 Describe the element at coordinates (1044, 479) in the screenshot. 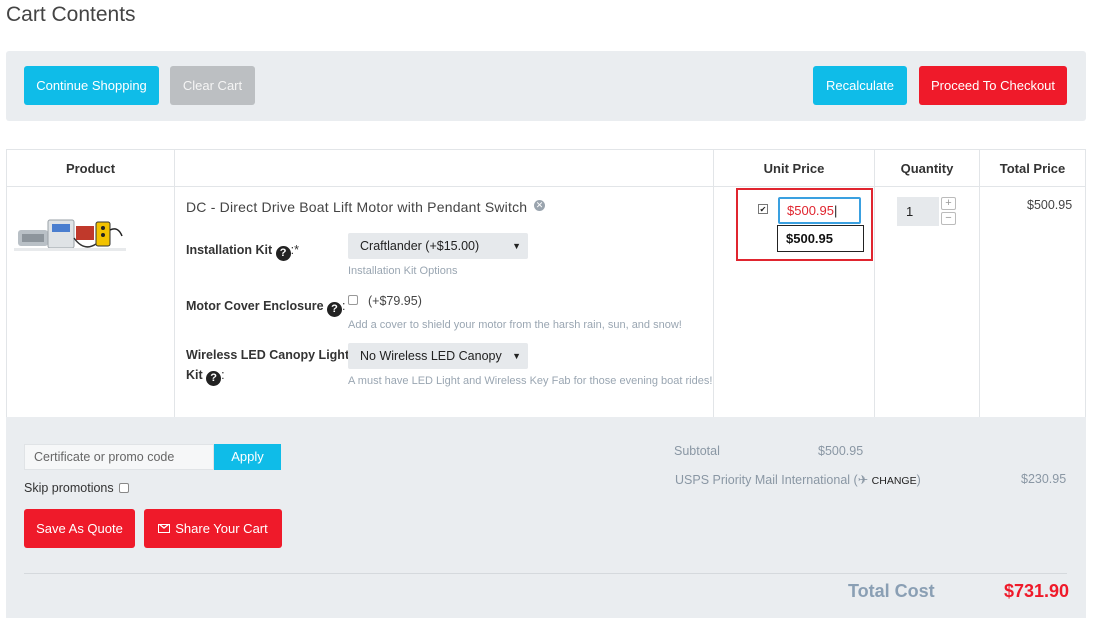

I see `shipping-value: $230.95` at that location.